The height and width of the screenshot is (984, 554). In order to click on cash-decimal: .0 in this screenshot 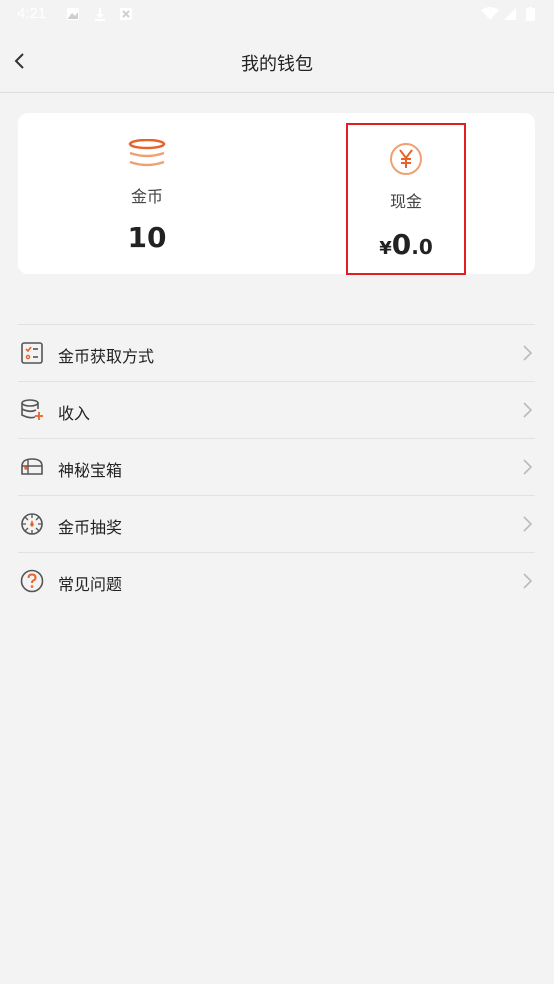, I will do `click(422, 247)`.